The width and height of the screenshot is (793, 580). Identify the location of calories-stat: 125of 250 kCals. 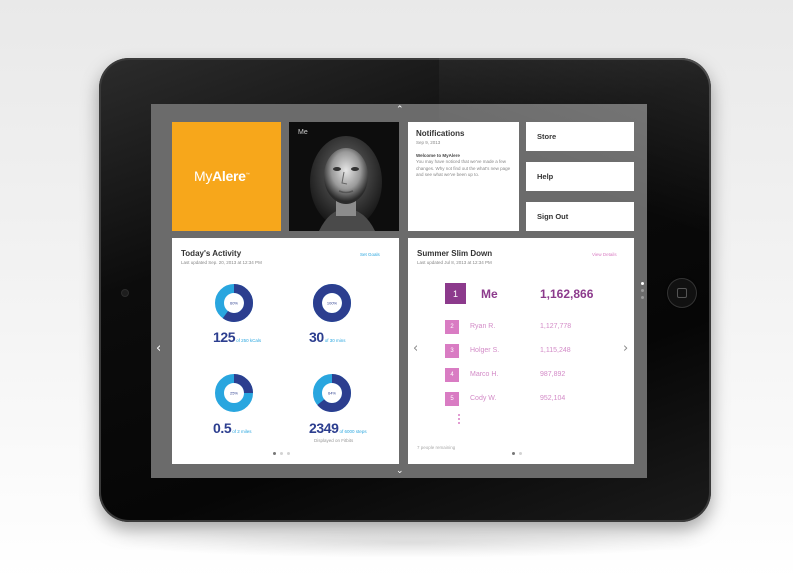
(237, 338).